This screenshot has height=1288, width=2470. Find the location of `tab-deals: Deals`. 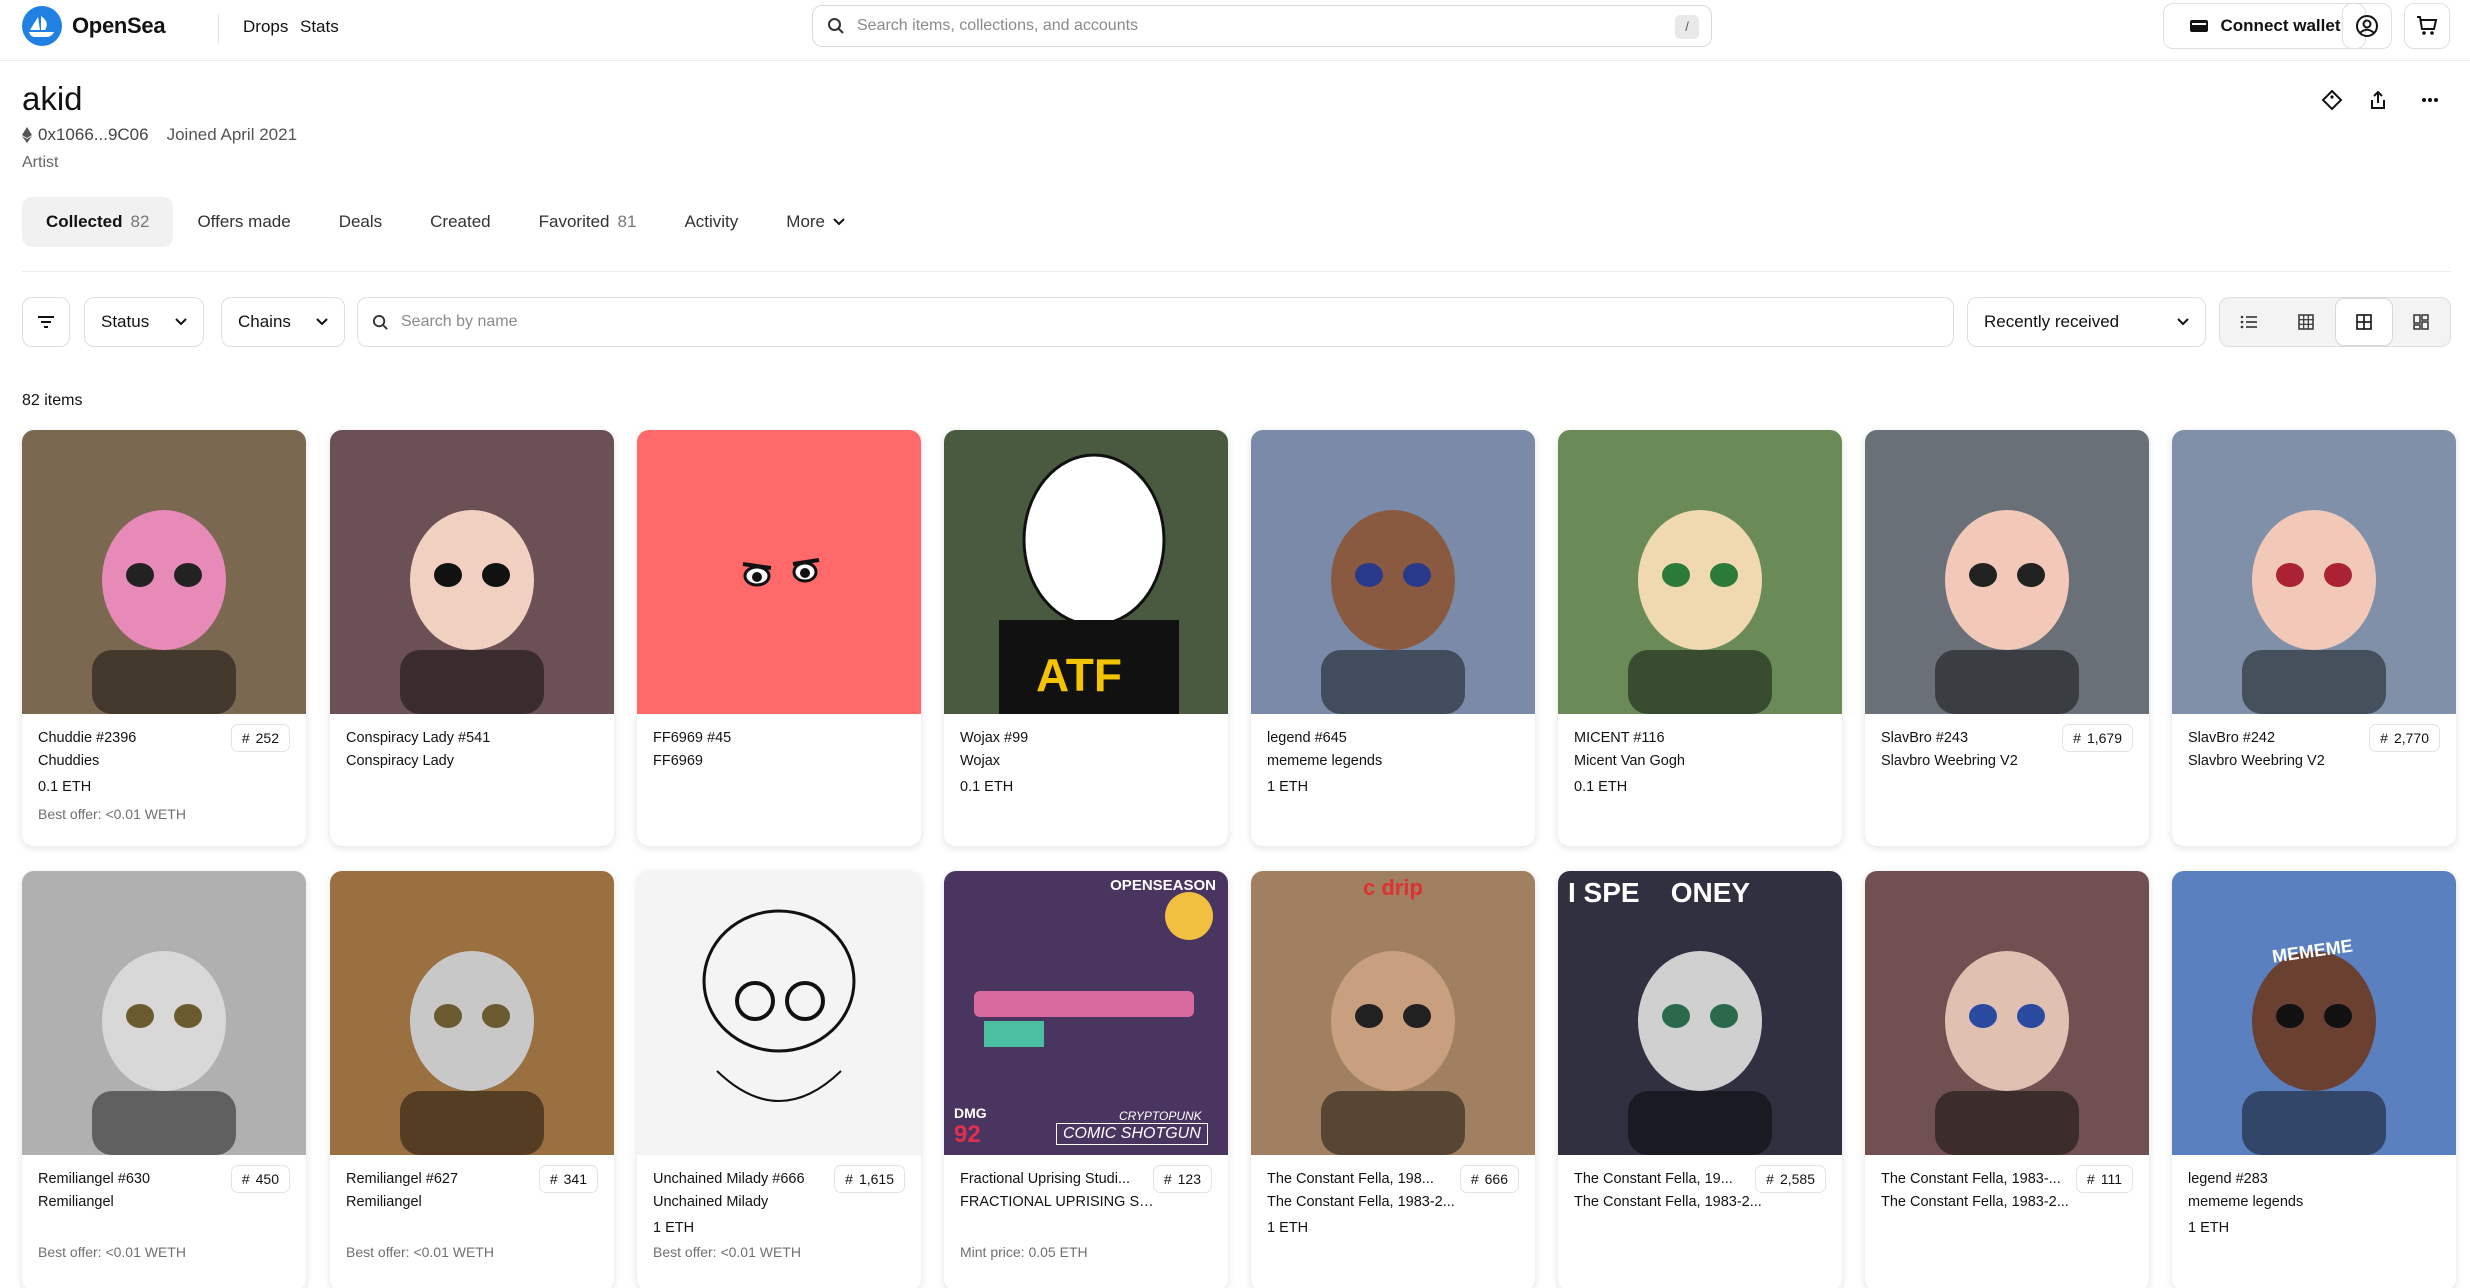

tab-deals: Deals is located at coordinates (360, 222).